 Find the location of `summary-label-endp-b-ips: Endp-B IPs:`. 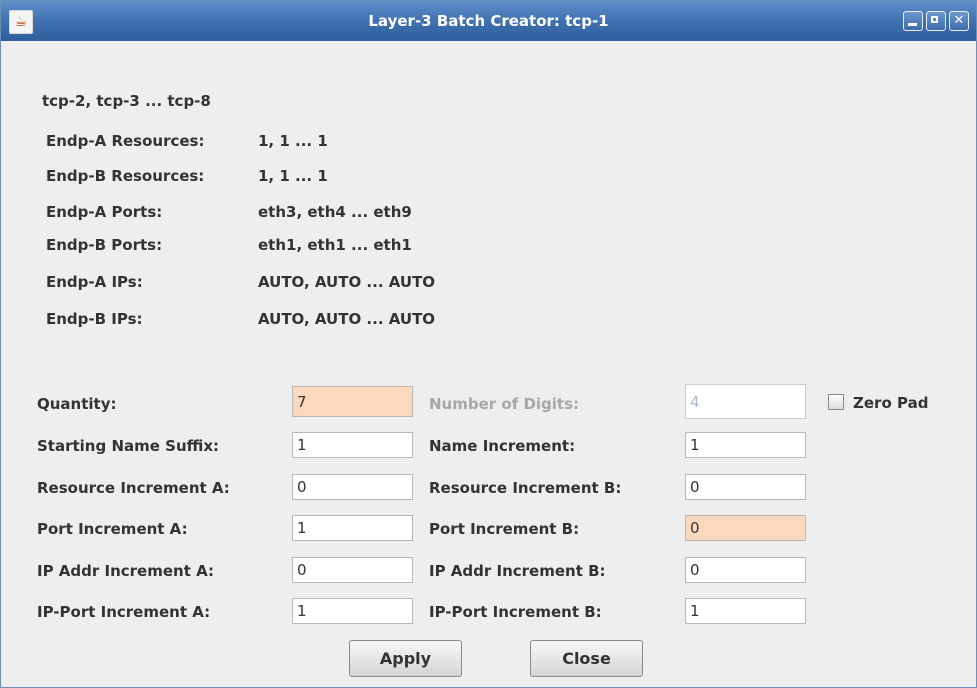

summary-label-endp-b-ips: Endp-B IPs: is located at coordinates (94, 319).